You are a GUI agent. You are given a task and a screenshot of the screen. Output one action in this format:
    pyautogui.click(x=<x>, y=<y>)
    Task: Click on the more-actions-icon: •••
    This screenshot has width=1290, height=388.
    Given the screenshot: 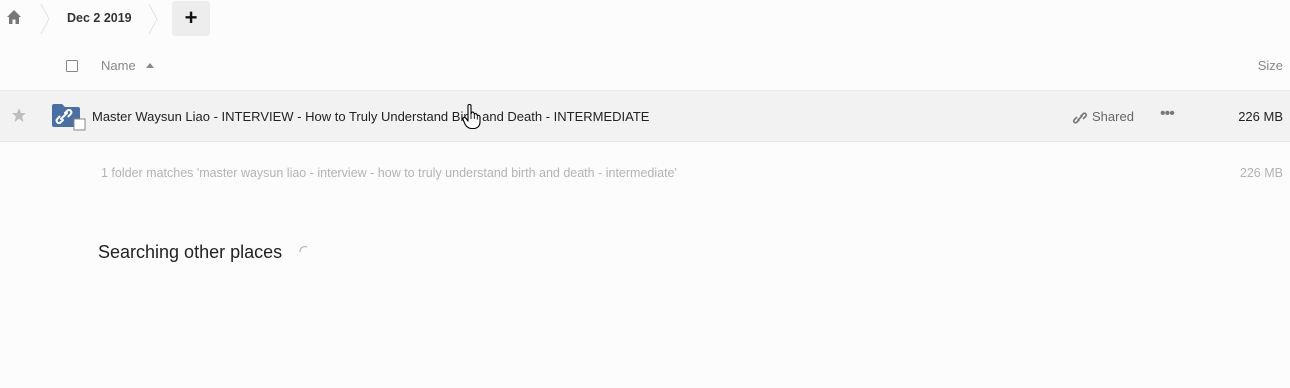 What is the action you would take?
    pyautogui.click(x=1170, y=115)
    